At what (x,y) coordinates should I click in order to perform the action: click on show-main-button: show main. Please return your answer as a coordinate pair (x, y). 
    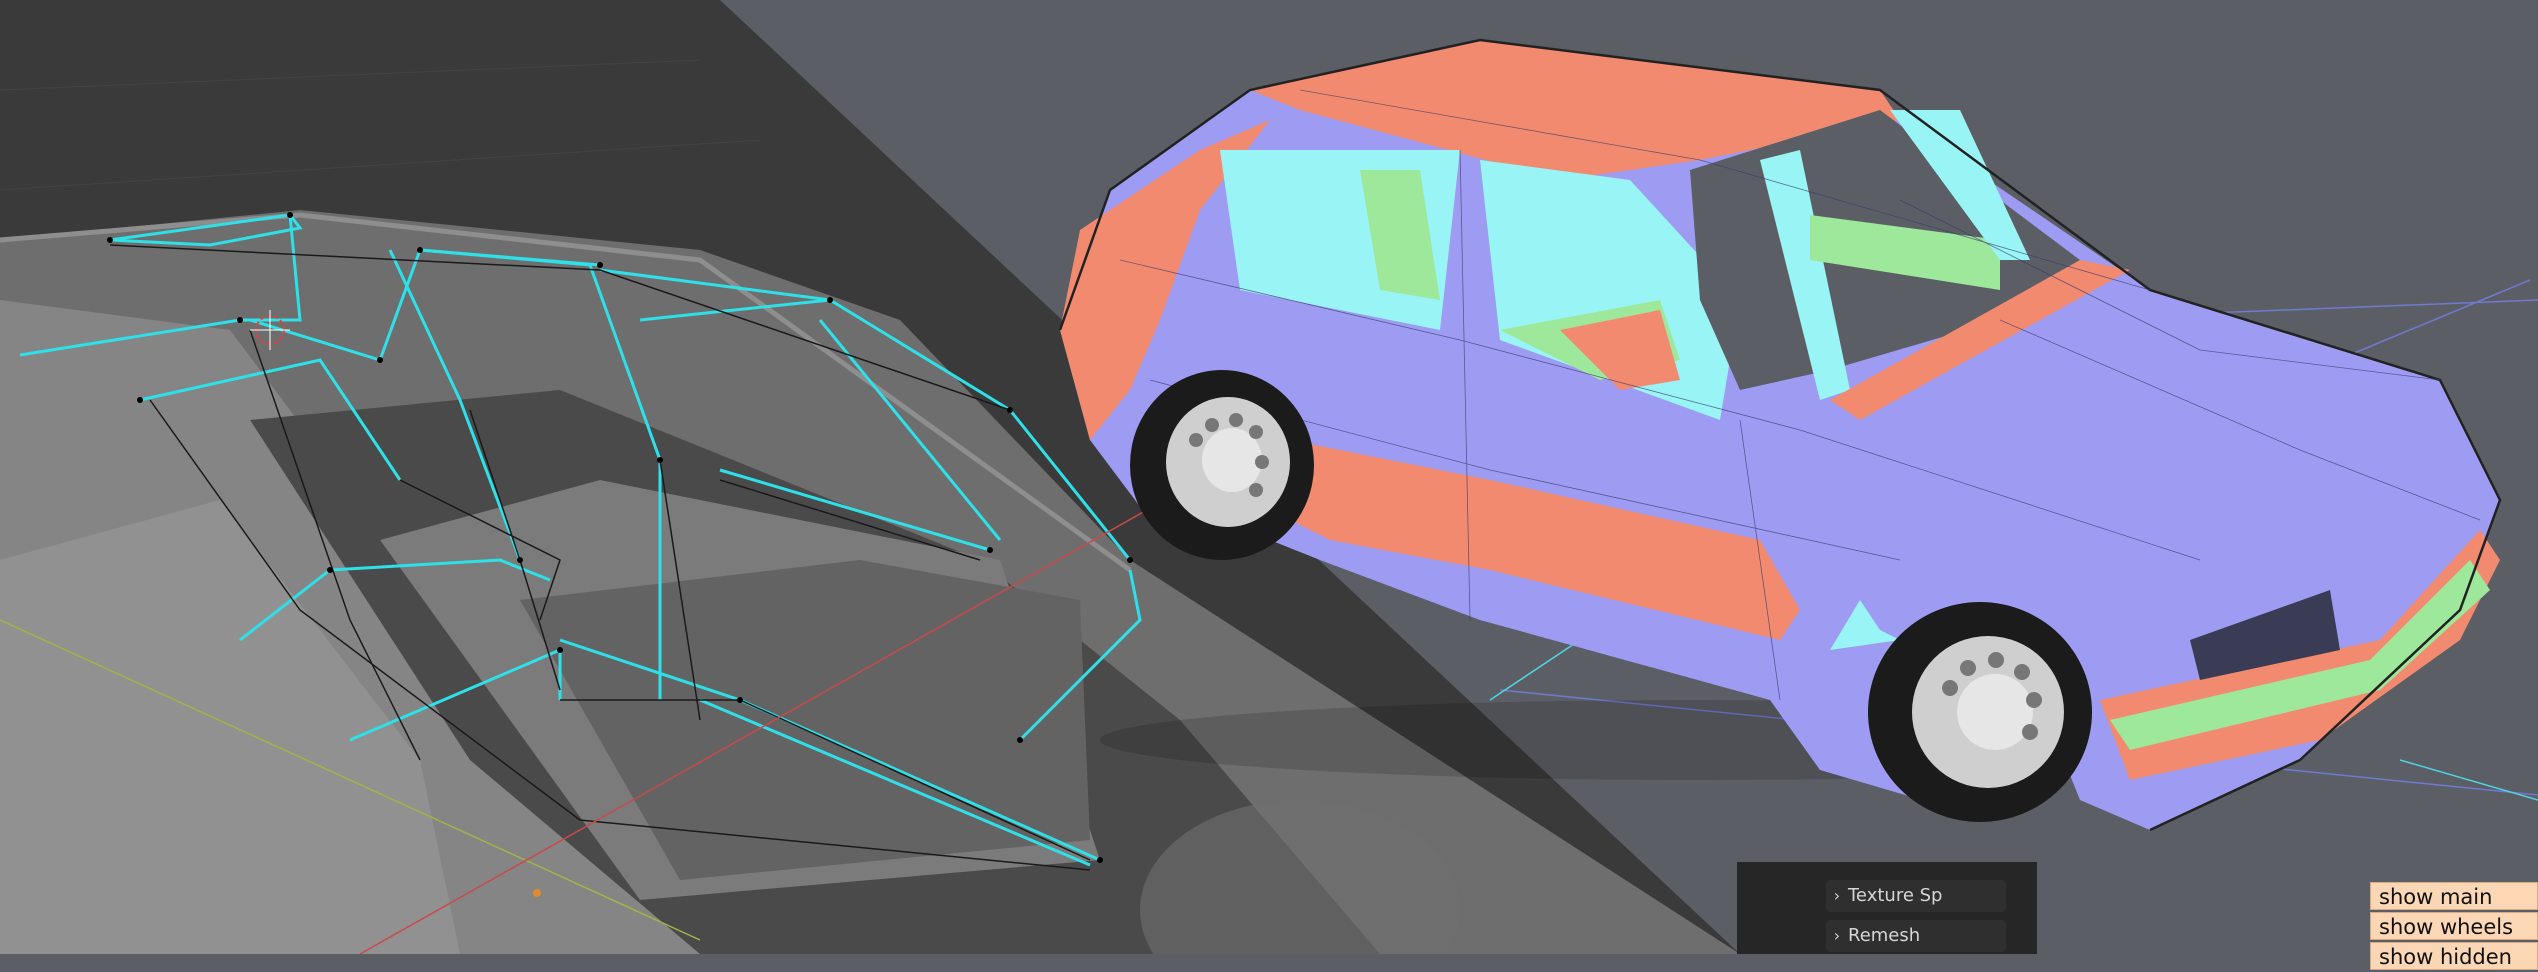
    Looking at the image, I should click on (2454, 896).